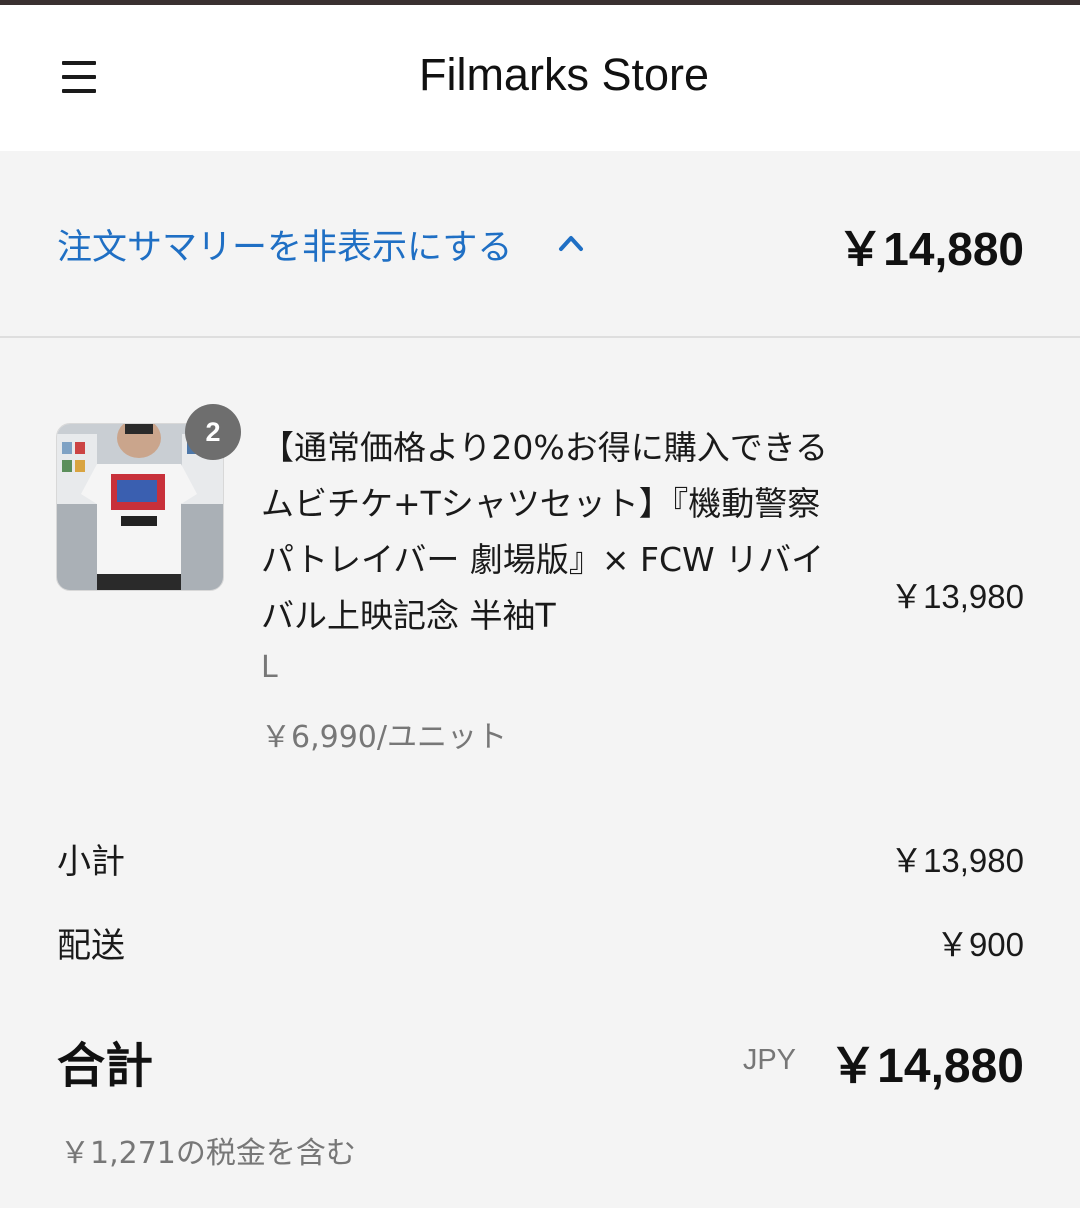 Image resolution: width=1080 pixels, height=1208 pixels. What do you see at coordinates (208, 1153) in the screenshot?
I see `tax-note: ￥1,271の税金を含む` at bounding box center [208, 1153].